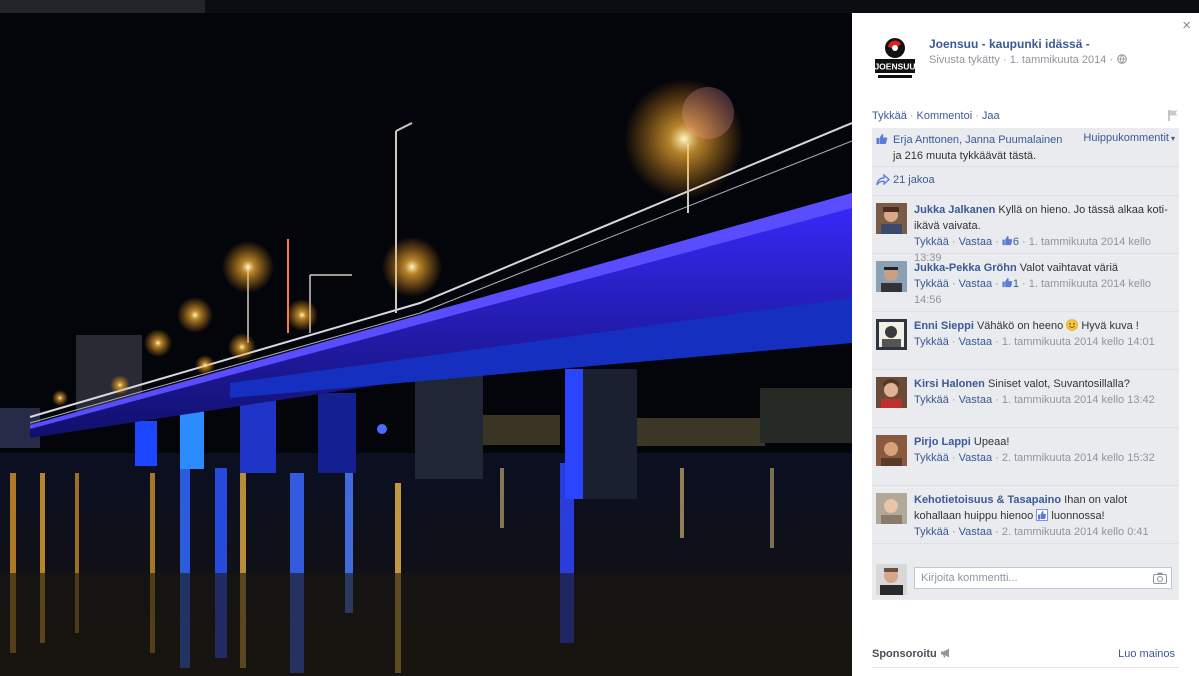 This screenshot has height=676, width=1199. I want to click on share-post-link: Jaa, so click(991, 116).